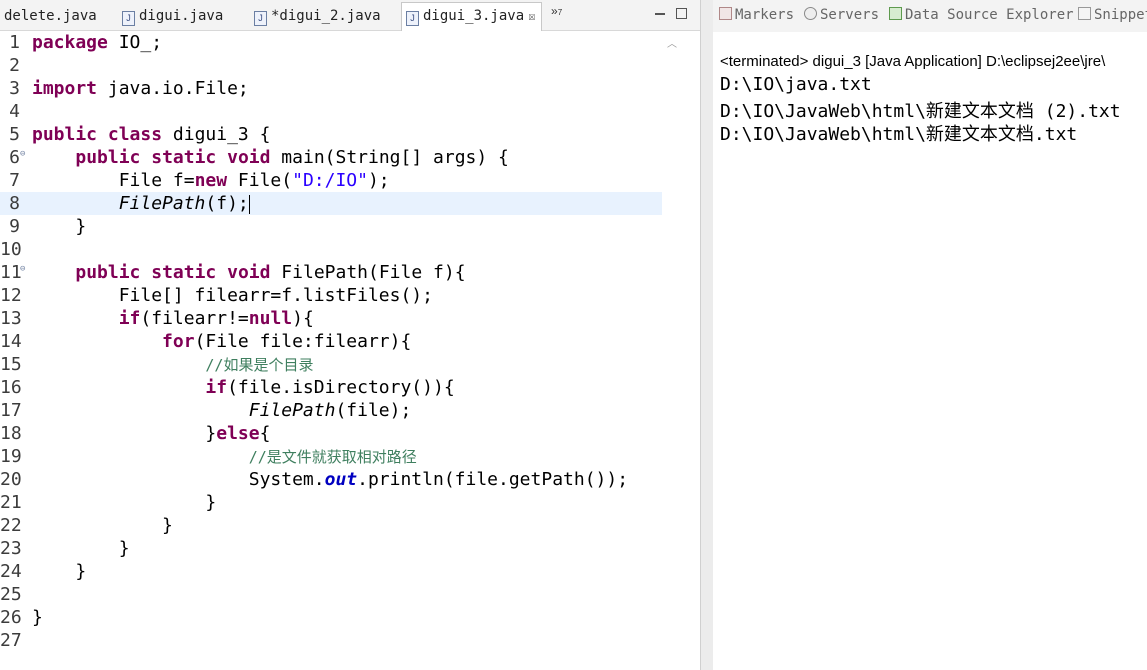 The width and height of the screenshot is (1147, 670). What do you see at coordinates (14, 157) in the screenshot?
I see `line-number: 6` at bounding box center [14, 157].